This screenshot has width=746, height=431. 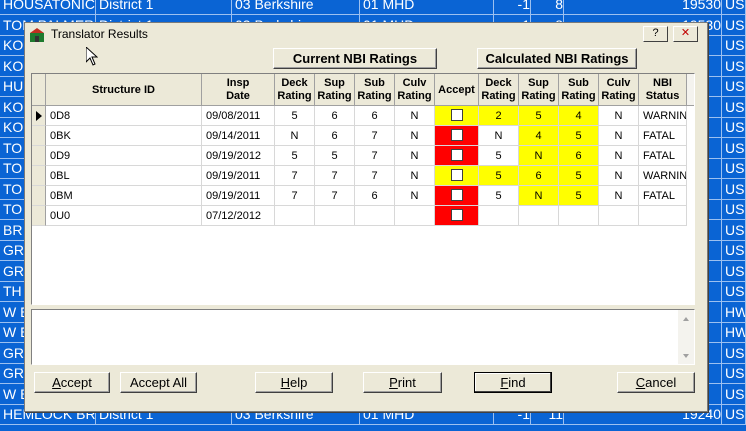 I want to click on grid-cell-sub, so click(x=375, y=216).